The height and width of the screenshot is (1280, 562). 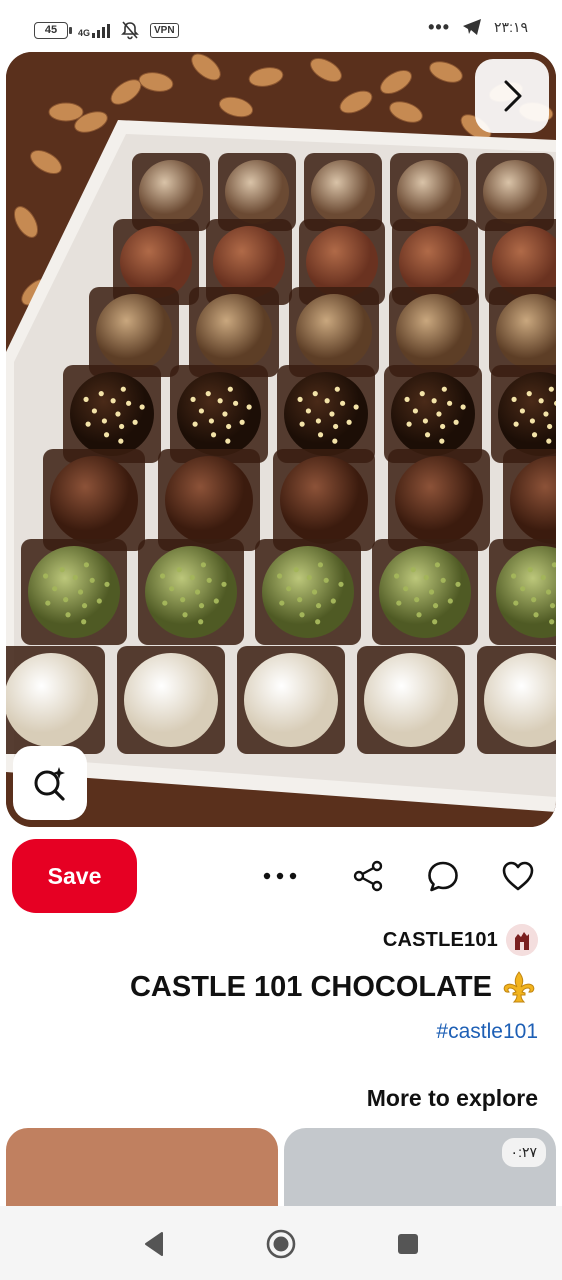 I want to click on comment-button, so click(x=443, y=876).